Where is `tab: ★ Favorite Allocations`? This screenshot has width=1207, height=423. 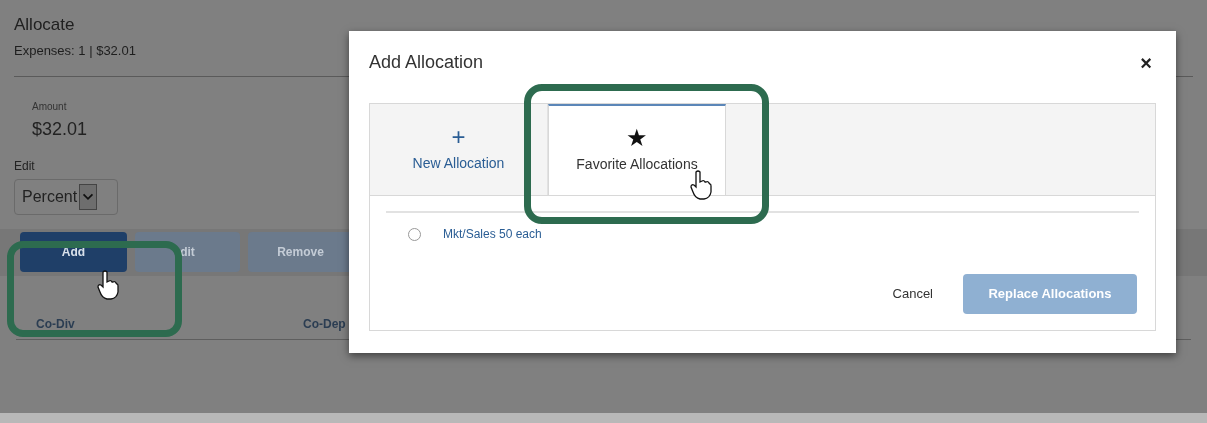
tab: ★ Favorite Allocations is located at coordinates (637, 149).